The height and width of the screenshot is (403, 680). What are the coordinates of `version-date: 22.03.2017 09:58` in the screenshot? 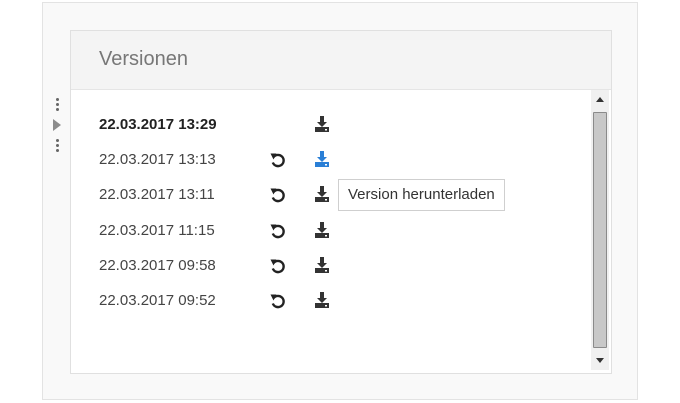 It's located at (157, 265).